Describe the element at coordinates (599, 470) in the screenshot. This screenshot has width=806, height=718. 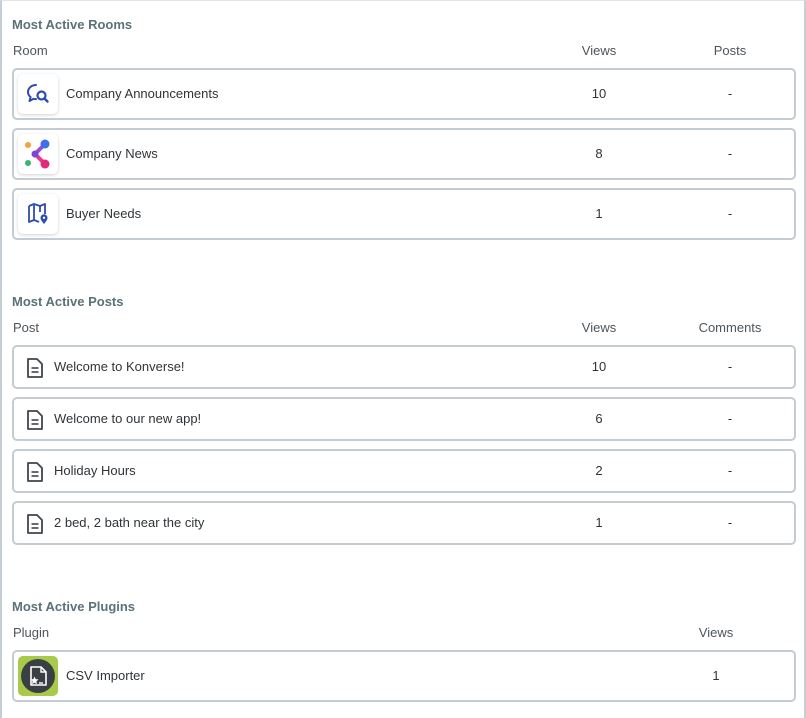
I see `post-views: 2` at that location.